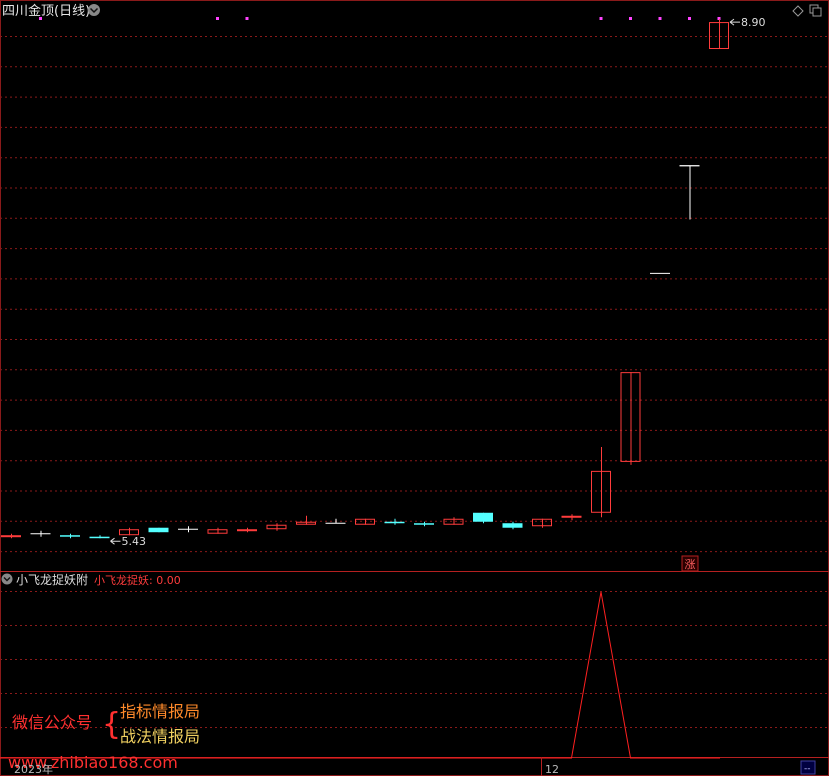  Describe the element at coordinates (690, 564) in the screenshot. I see `zhang-badge: 涨` at that location.